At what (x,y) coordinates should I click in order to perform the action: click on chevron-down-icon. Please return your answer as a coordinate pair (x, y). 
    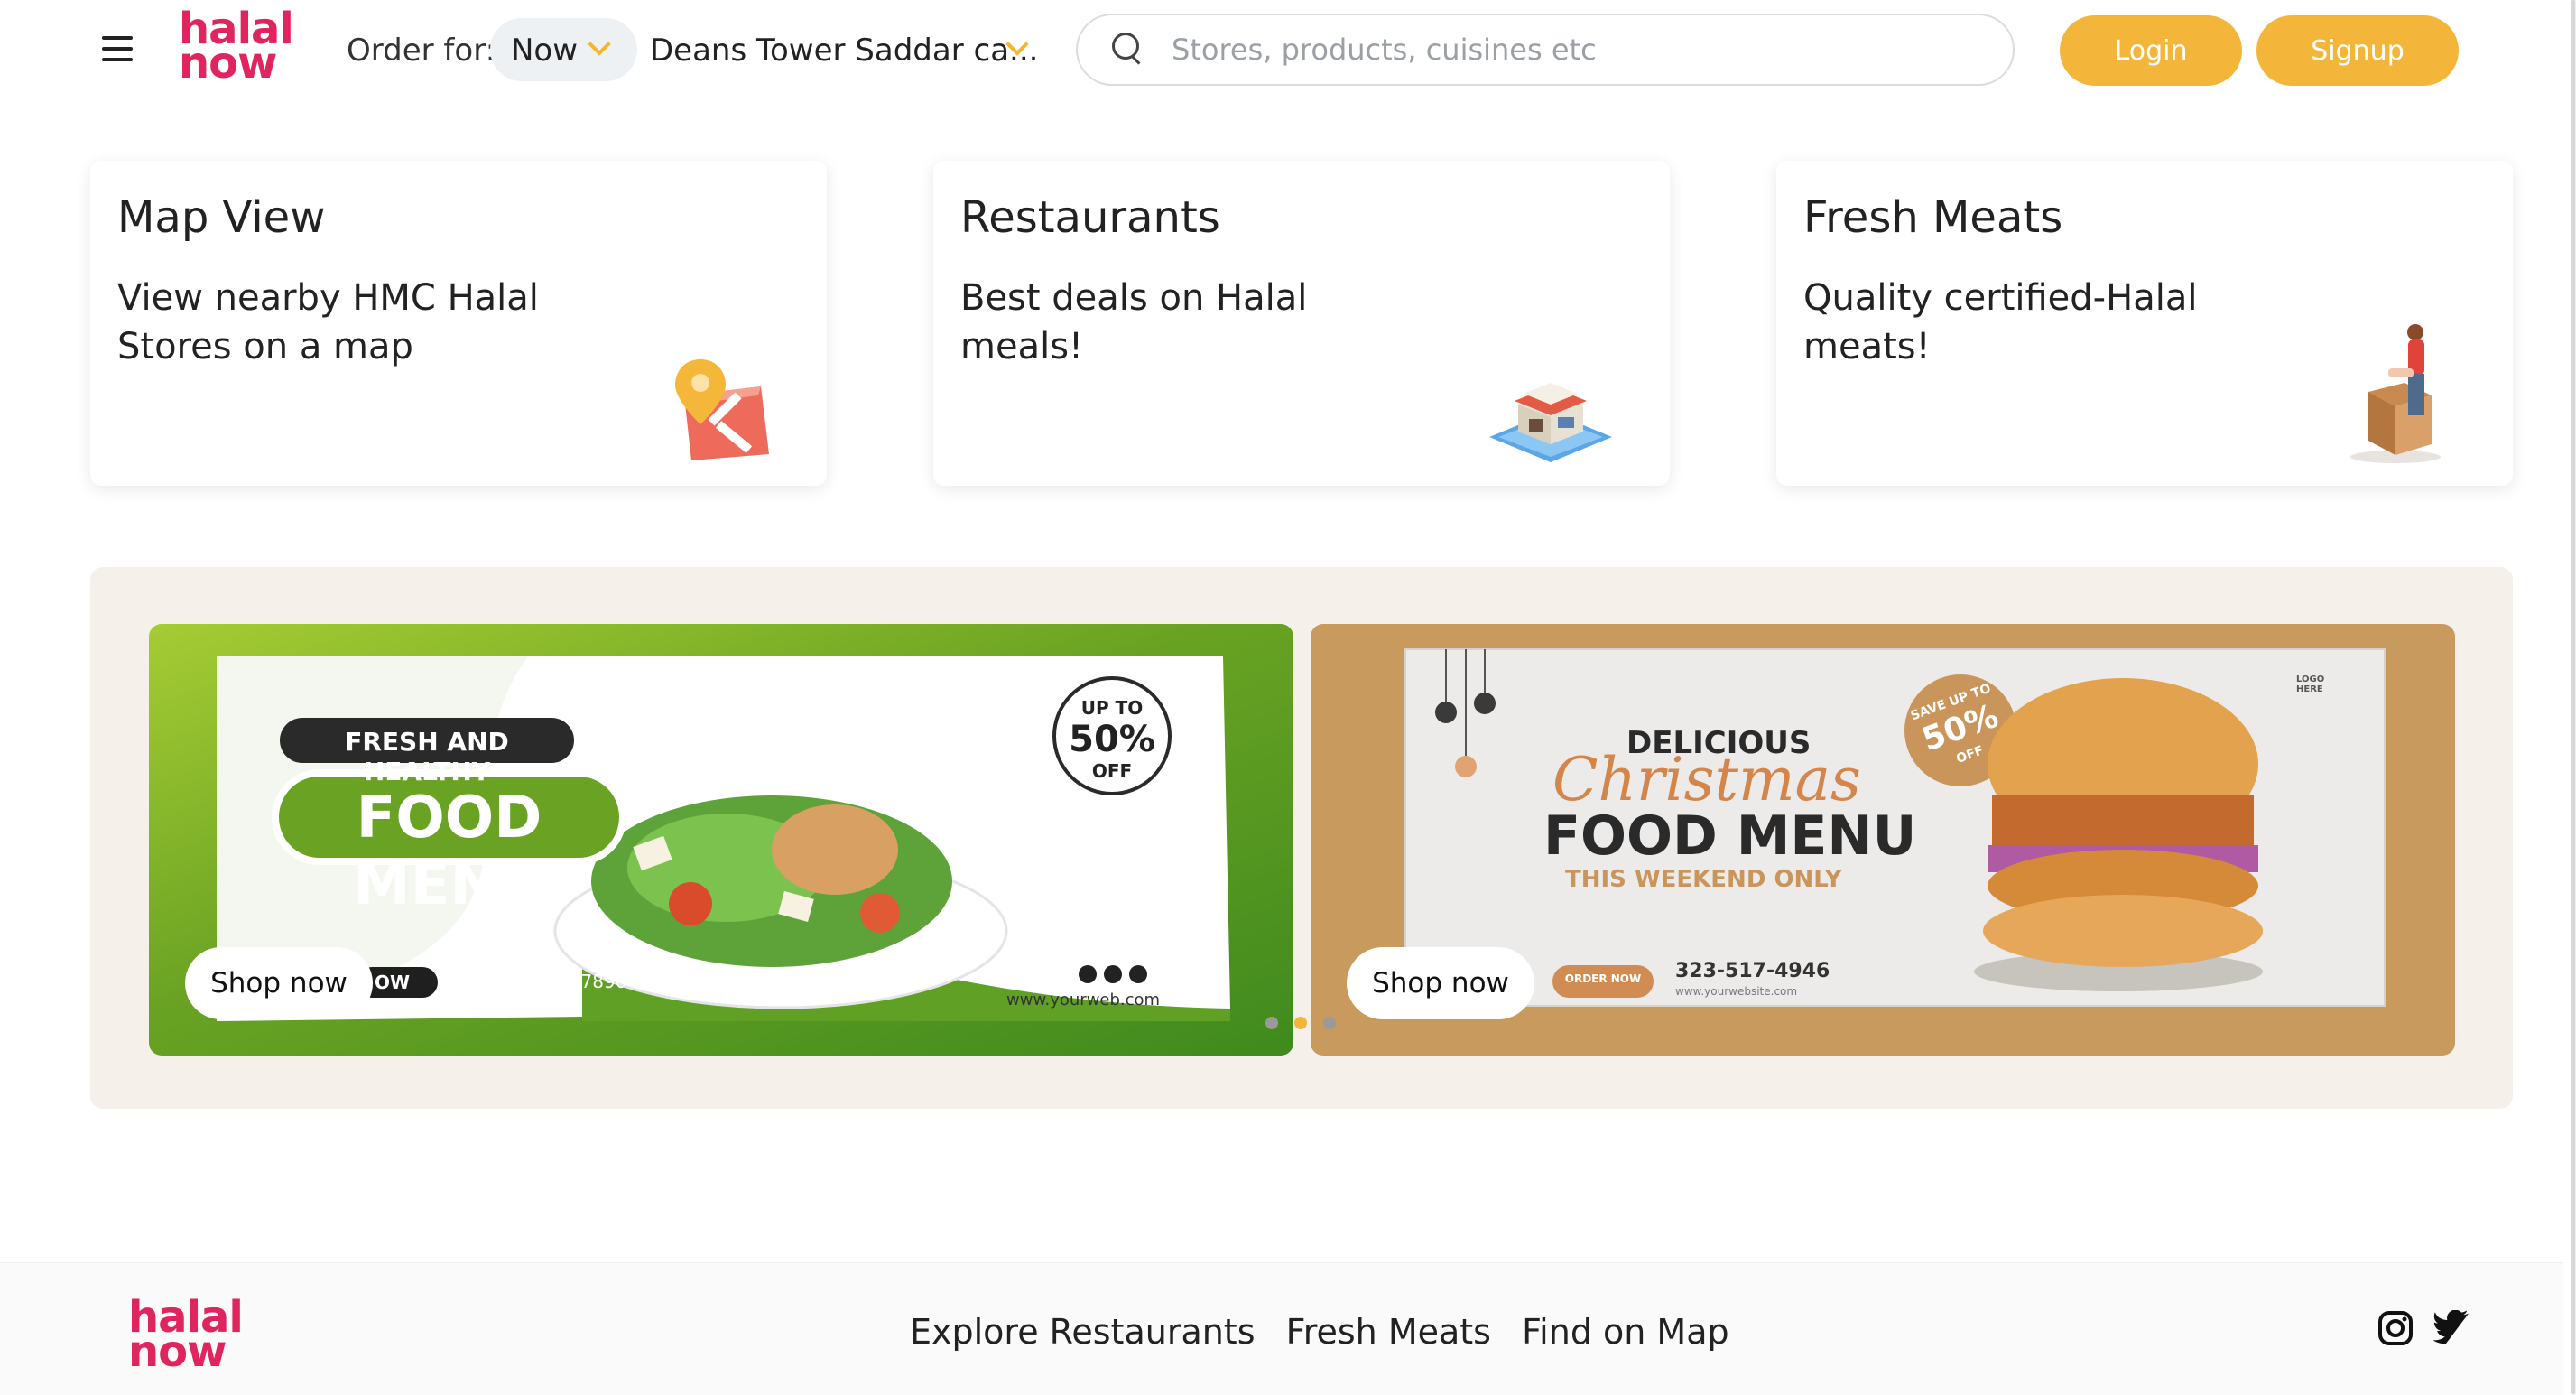
    Looking at the image, I should click on (600, 44).